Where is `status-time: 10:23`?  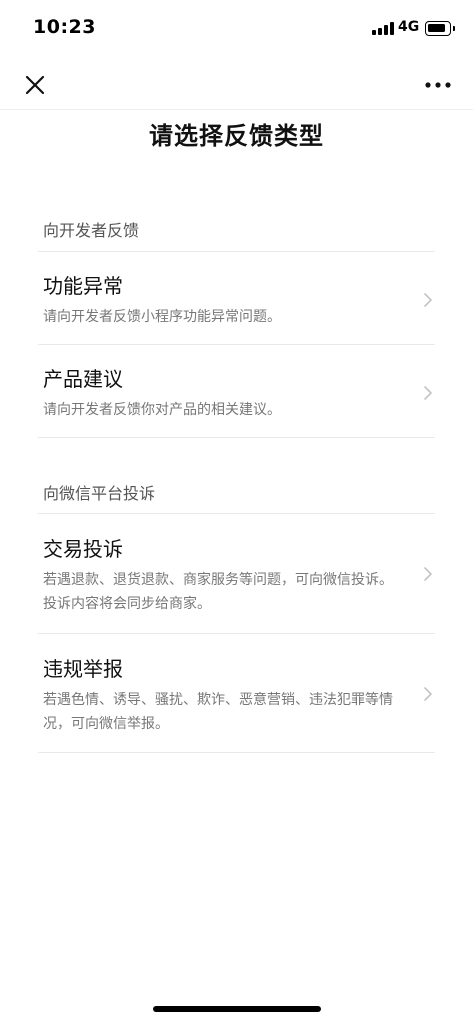 status-time: 10:23 is located at coordinates (64, 27).